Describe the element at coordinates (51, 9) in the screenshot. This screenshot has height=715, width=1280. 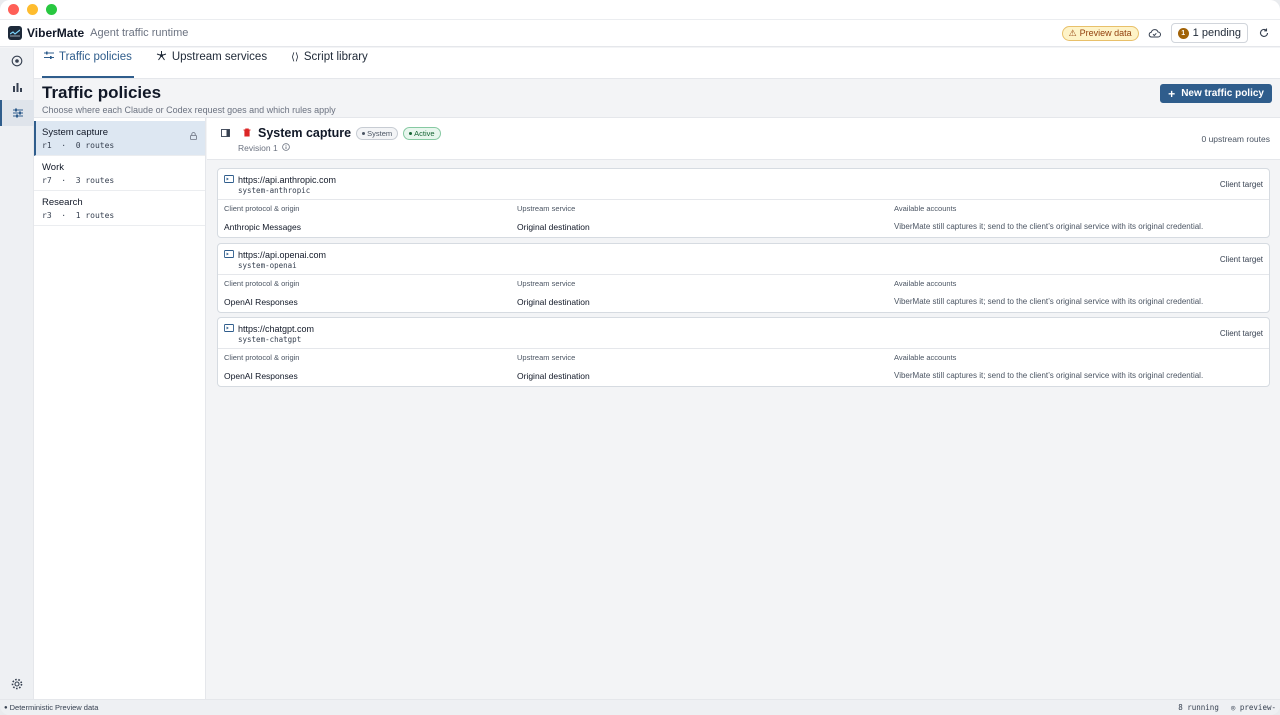
I see `maximize-window-button` at that location.